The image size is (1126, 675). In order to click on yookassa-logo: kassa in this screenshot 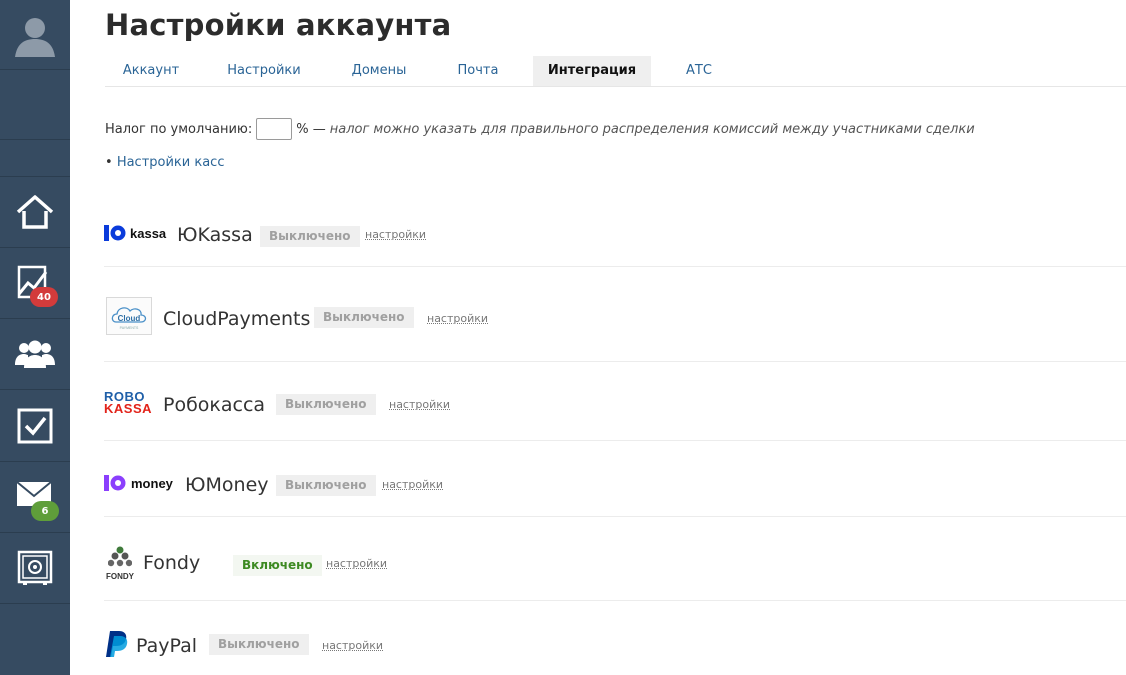, I will do `click(135, 233)`.